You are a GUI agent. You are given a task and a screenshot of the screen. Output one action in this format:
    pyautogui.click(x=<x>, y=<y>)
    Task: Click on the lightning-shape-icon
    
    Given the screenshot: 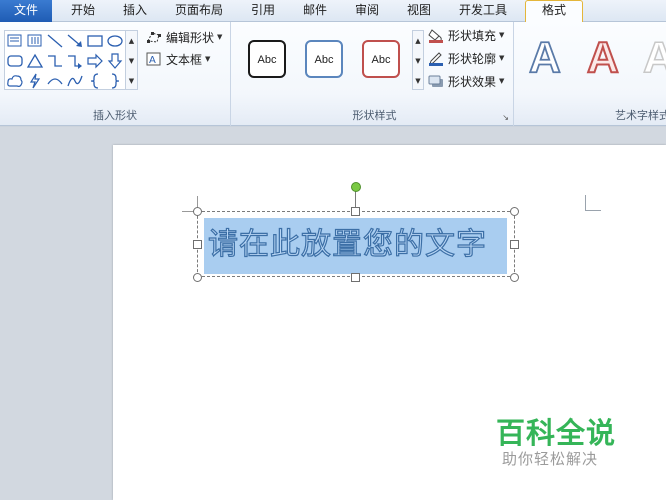 What is the action you would take?
    pyautogui.click(x=35, y=81)
    